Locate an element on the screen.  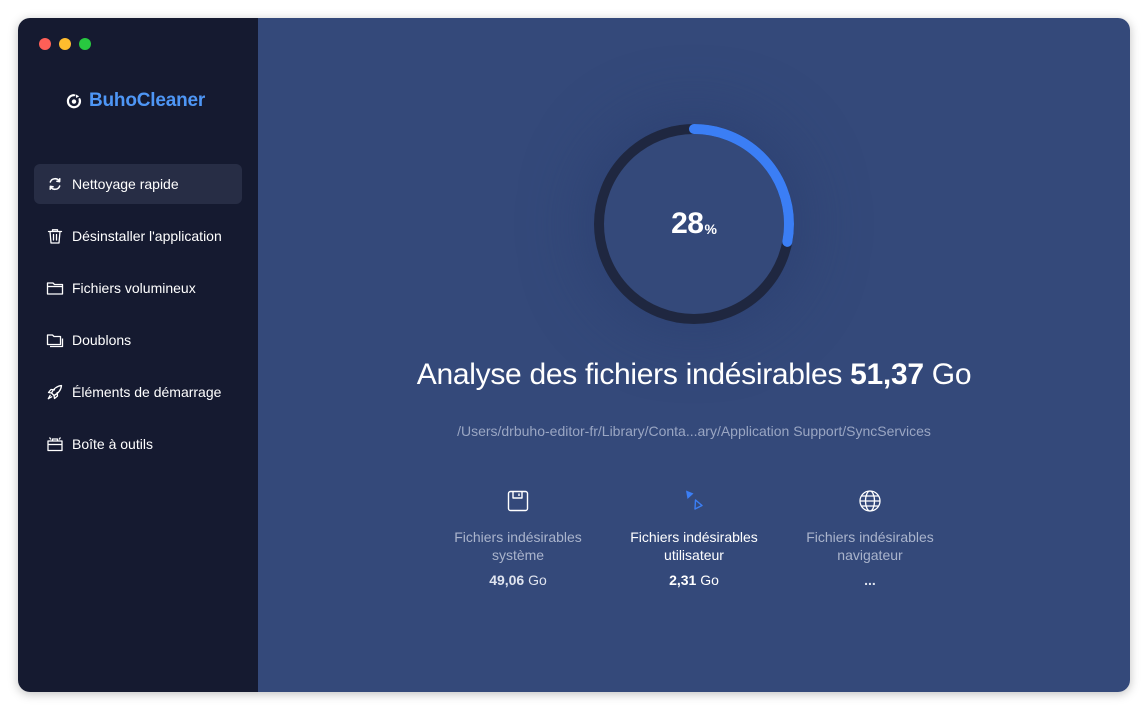
sidebar-item-label: Désinstaller l'application is located at coordinates (147, 236).